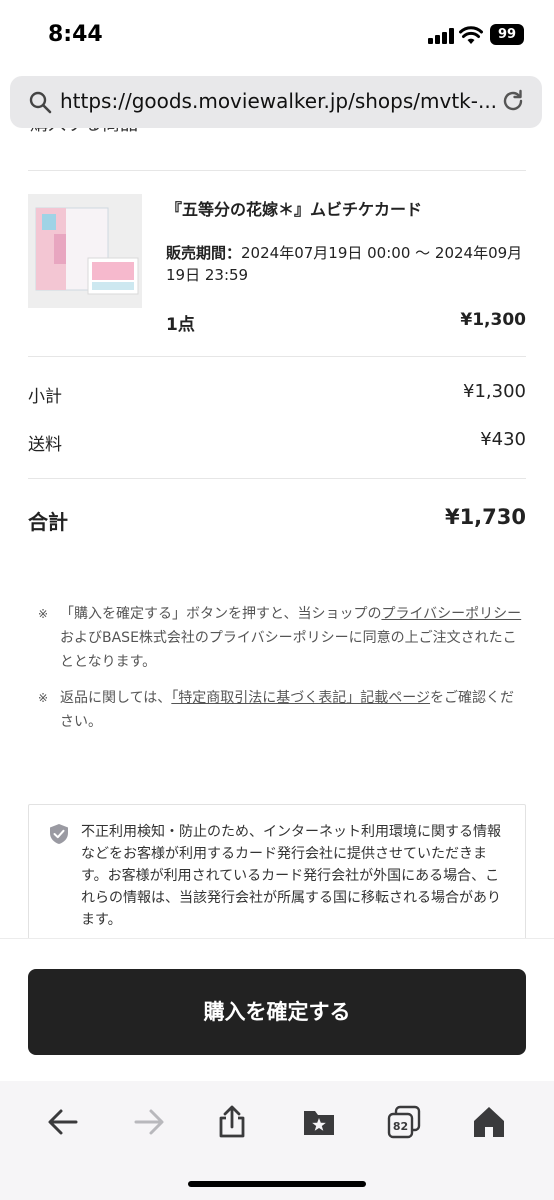 Image resolution: width=554 pixels, height=1200 pixels. What do you see at coordinates (45, 445) in the screenshot?
I see `shipping-label: 送料` at bounding box center [45, 445].